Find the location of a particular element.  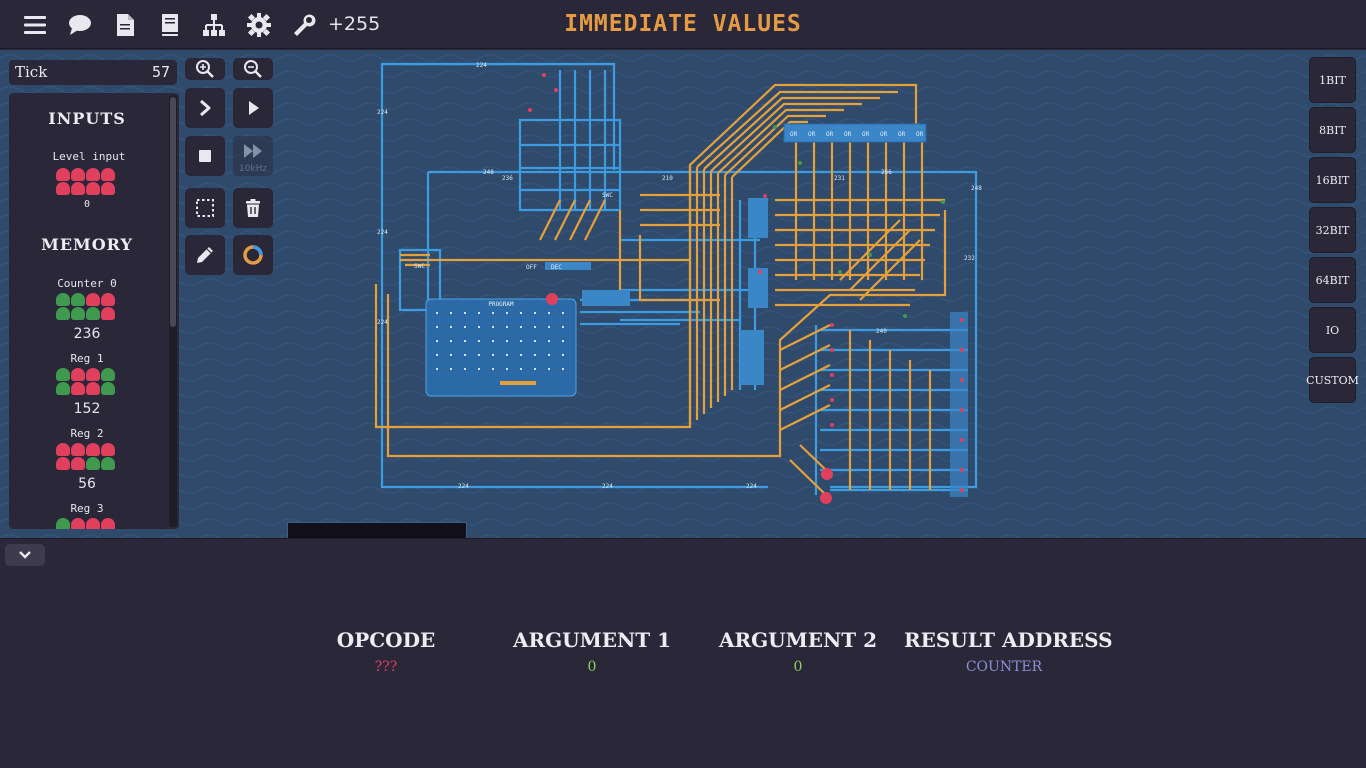

zoom-out-icon is located at coordinates (253, 69).